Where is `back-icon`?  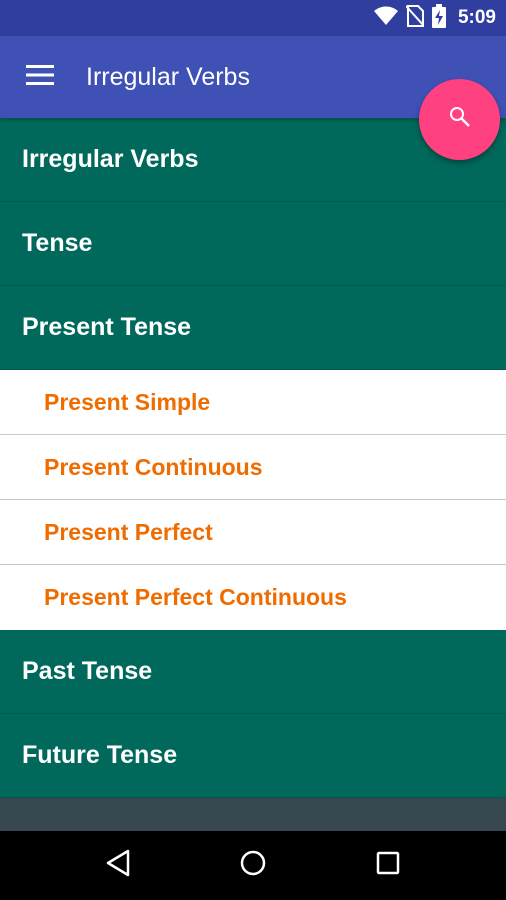 back-icon is located at coordinates (118, 865).